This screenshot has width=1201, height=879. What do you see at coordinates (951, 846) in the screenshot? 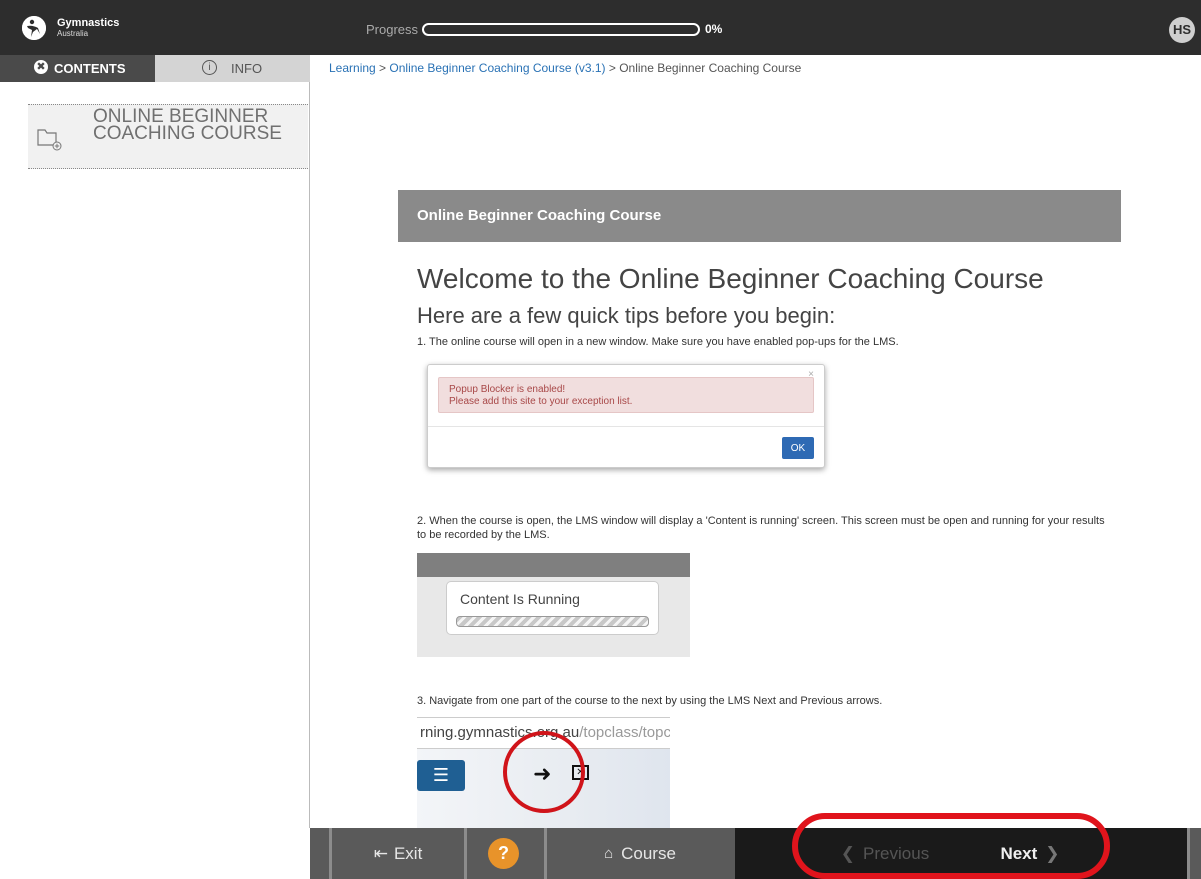
I see `highlight-oval` at bounding box center [951, 846].